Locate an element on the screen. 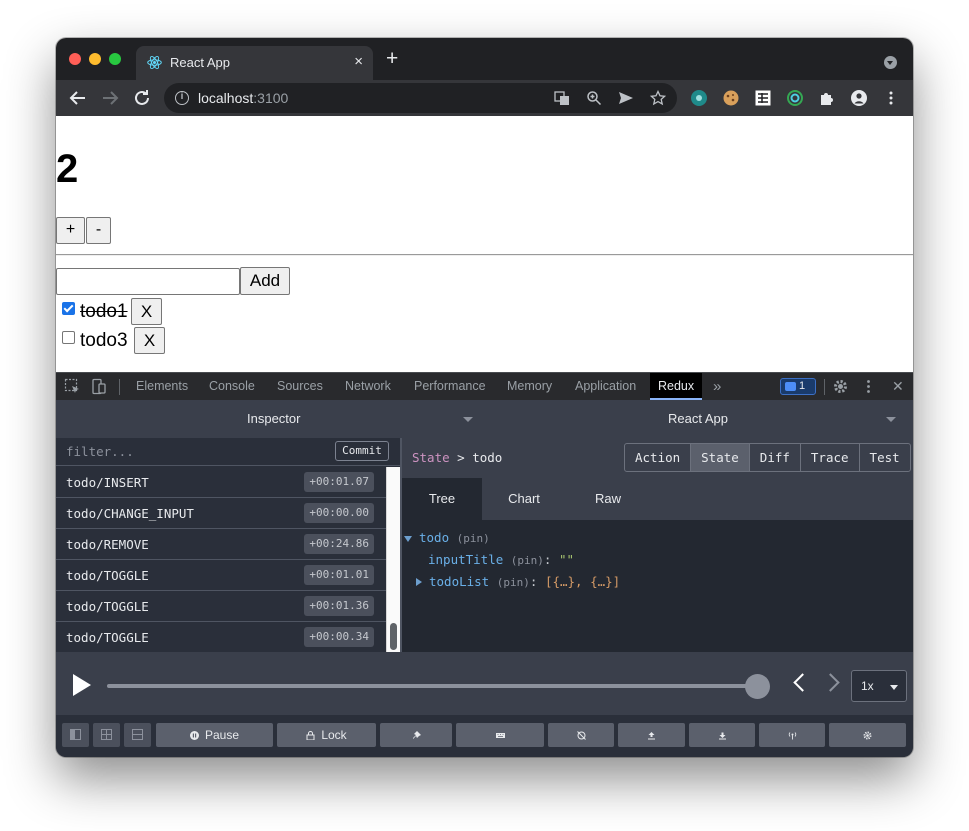 The height and width of the screenshot is (831, 969). play-button is located at coordinates (82, 685).